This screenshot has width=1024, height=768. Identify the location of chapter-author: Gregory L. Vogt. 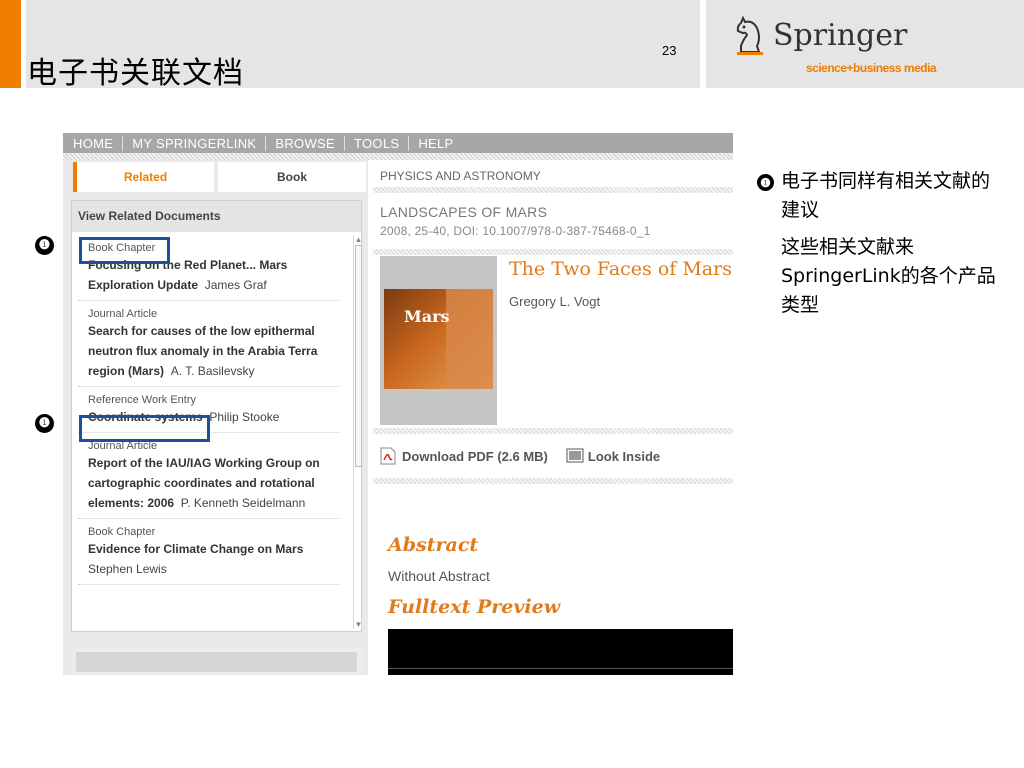
(554, 301).